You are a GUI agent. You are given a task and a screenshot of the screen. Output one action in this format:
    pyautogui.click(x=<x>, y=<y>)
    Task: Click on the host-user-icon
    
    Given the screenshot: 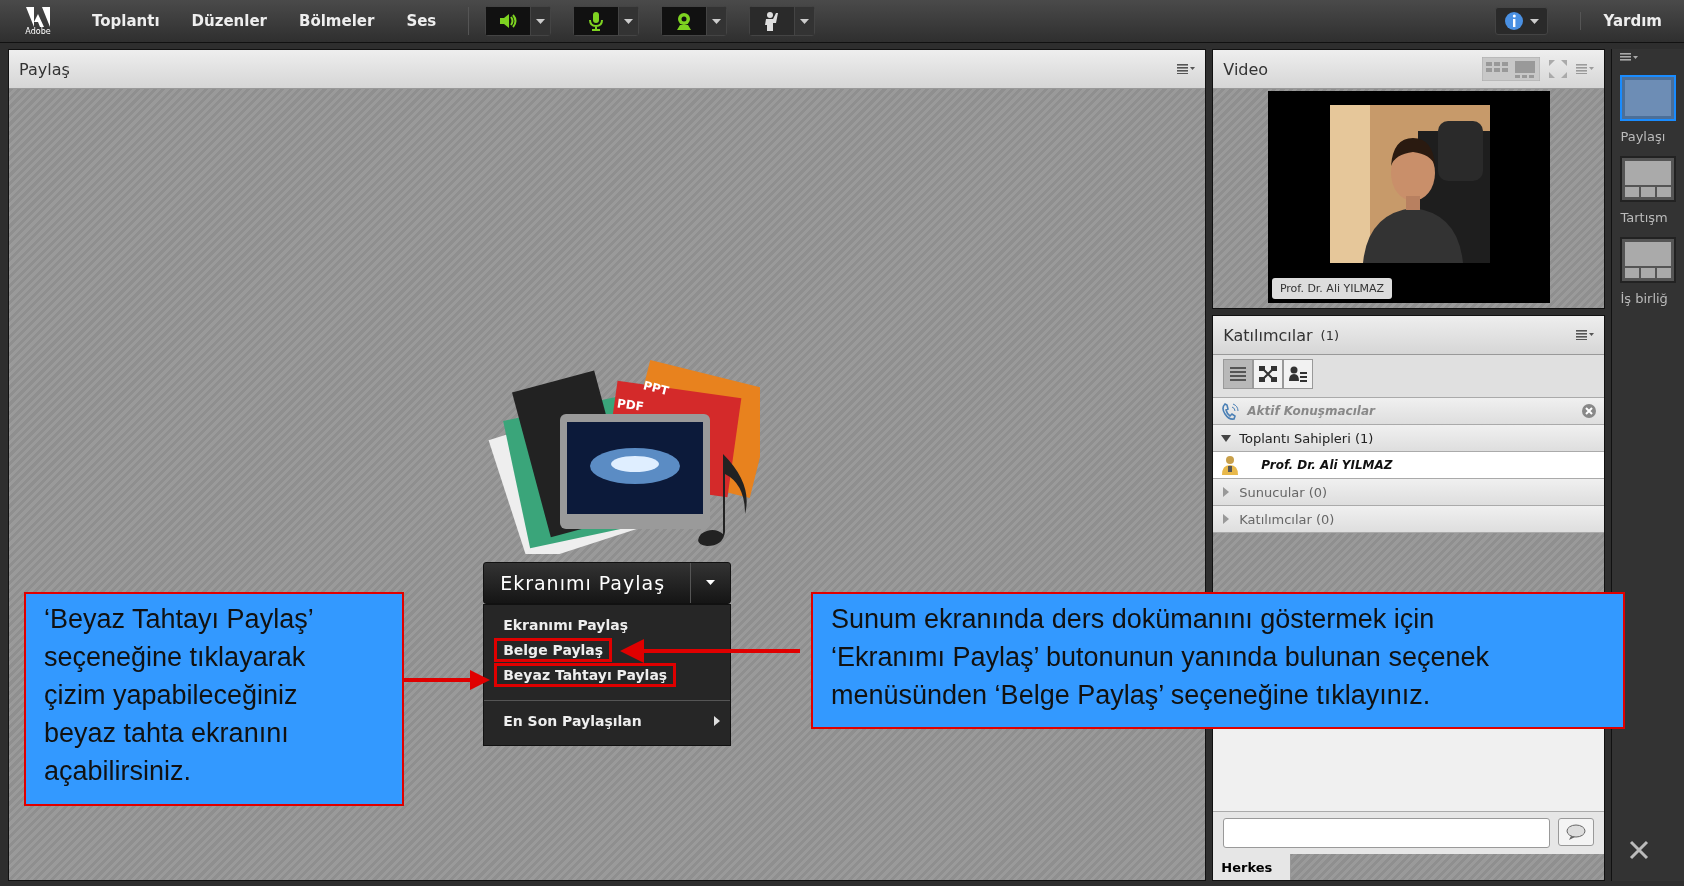 What is the action you would take?
    pyautogui.click(x=1230, y=465)
    